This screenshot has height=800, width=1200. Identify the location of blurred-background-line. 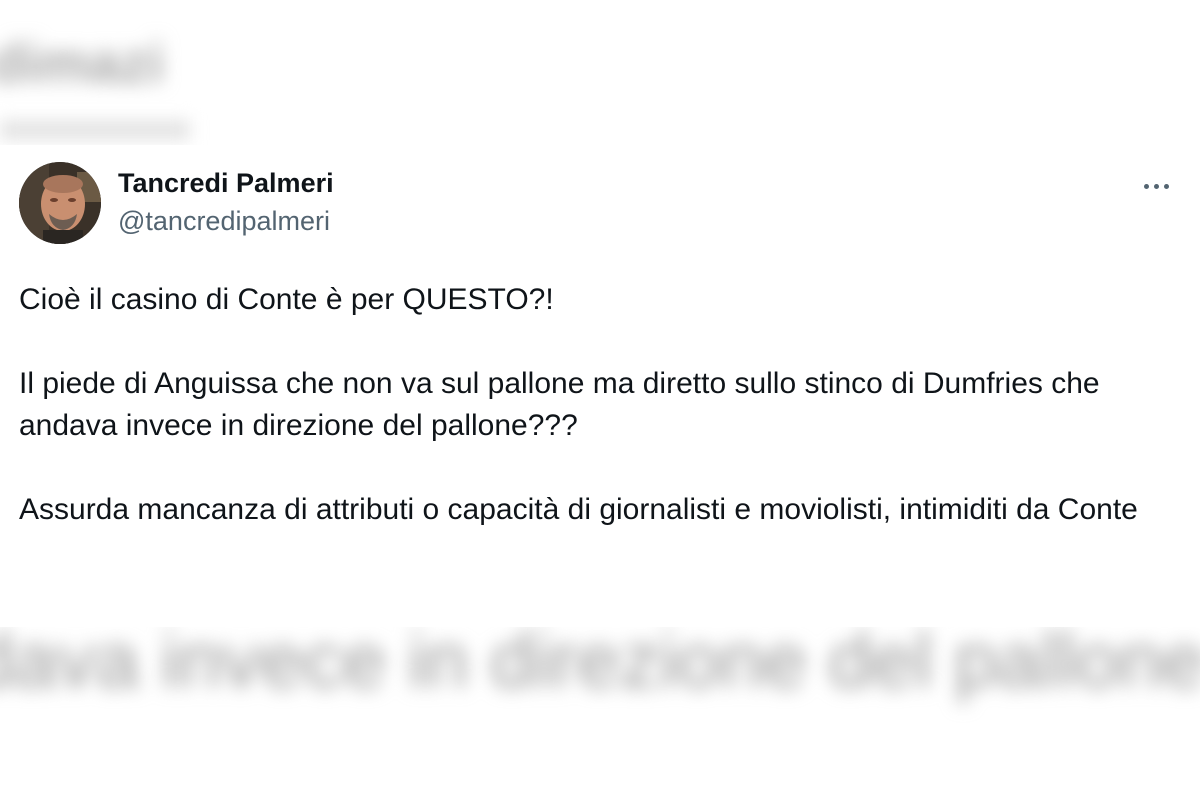
(95, 130).